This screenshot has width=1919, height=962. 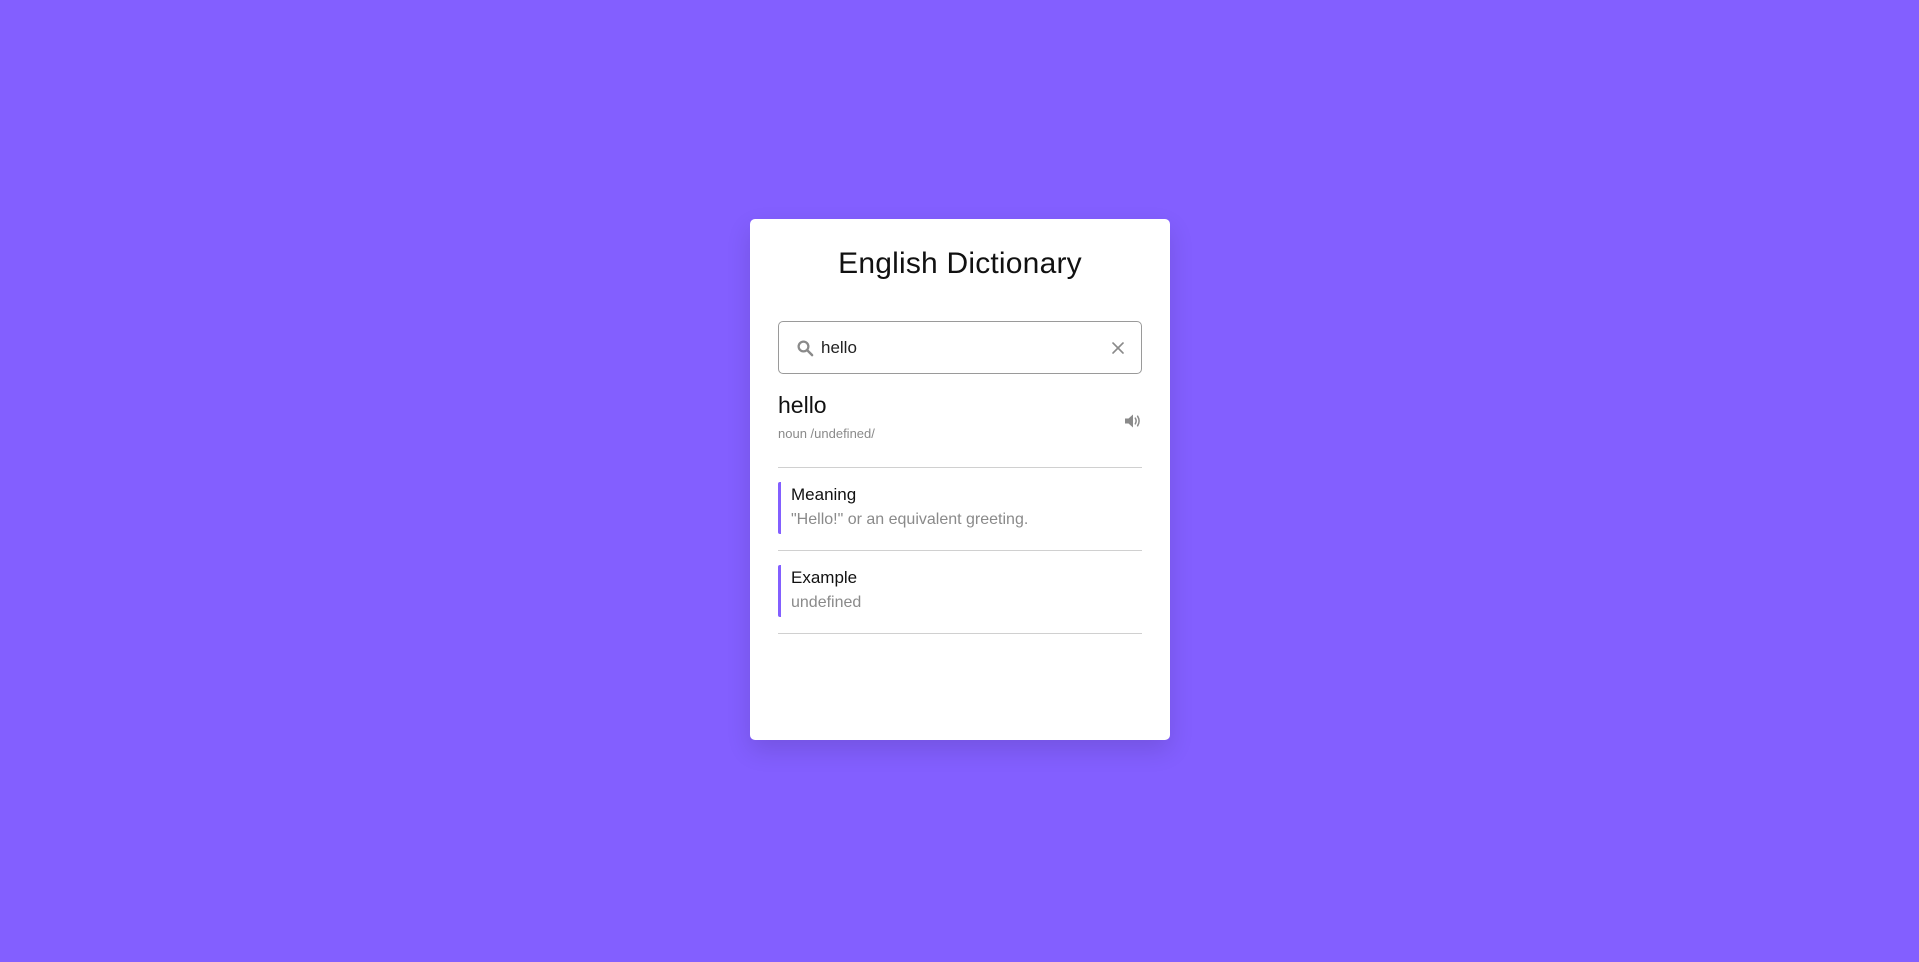 I want to click on close-icon, so click(x=1118, y=348).